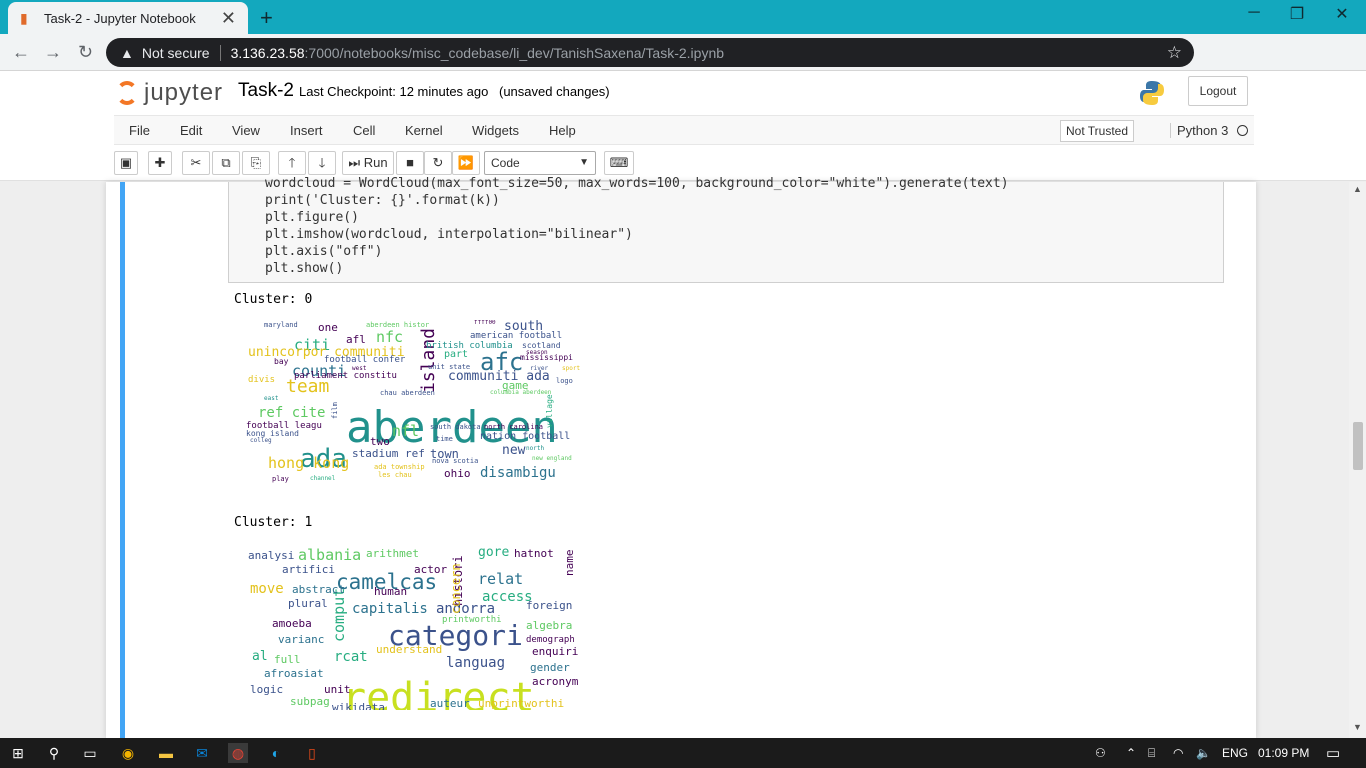 The width and height of the screenshot is (1366, 768). I want to click on step-forward-icon: ⏭, so click(354, 162).